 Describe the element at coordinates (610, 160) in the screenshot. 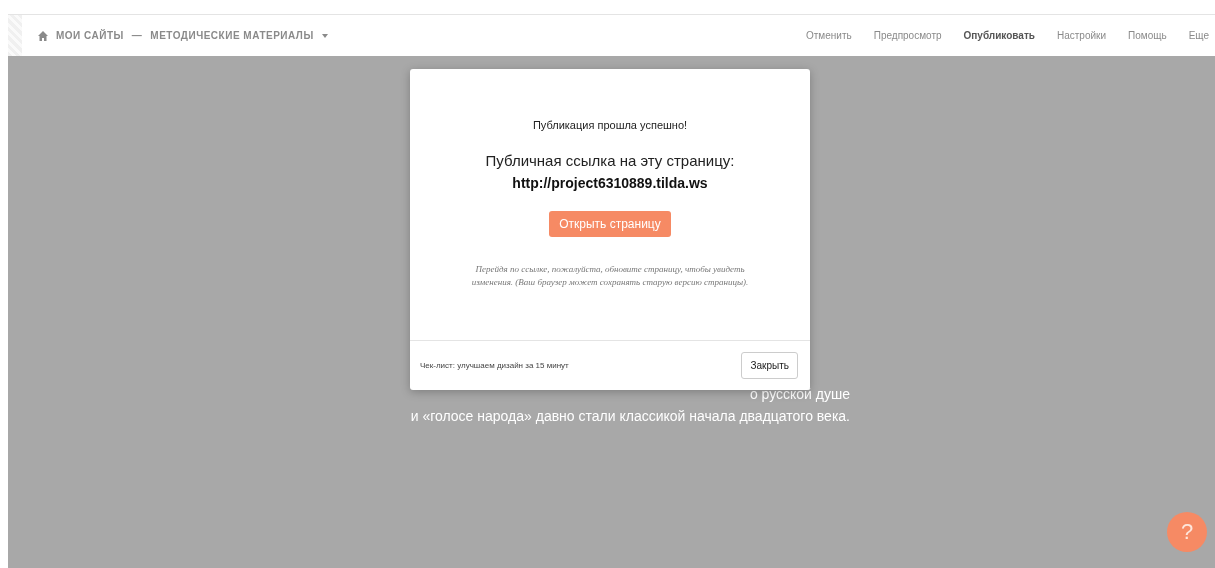

I see `link-caption: Публичная ссылка на эту страницу:` at that location.